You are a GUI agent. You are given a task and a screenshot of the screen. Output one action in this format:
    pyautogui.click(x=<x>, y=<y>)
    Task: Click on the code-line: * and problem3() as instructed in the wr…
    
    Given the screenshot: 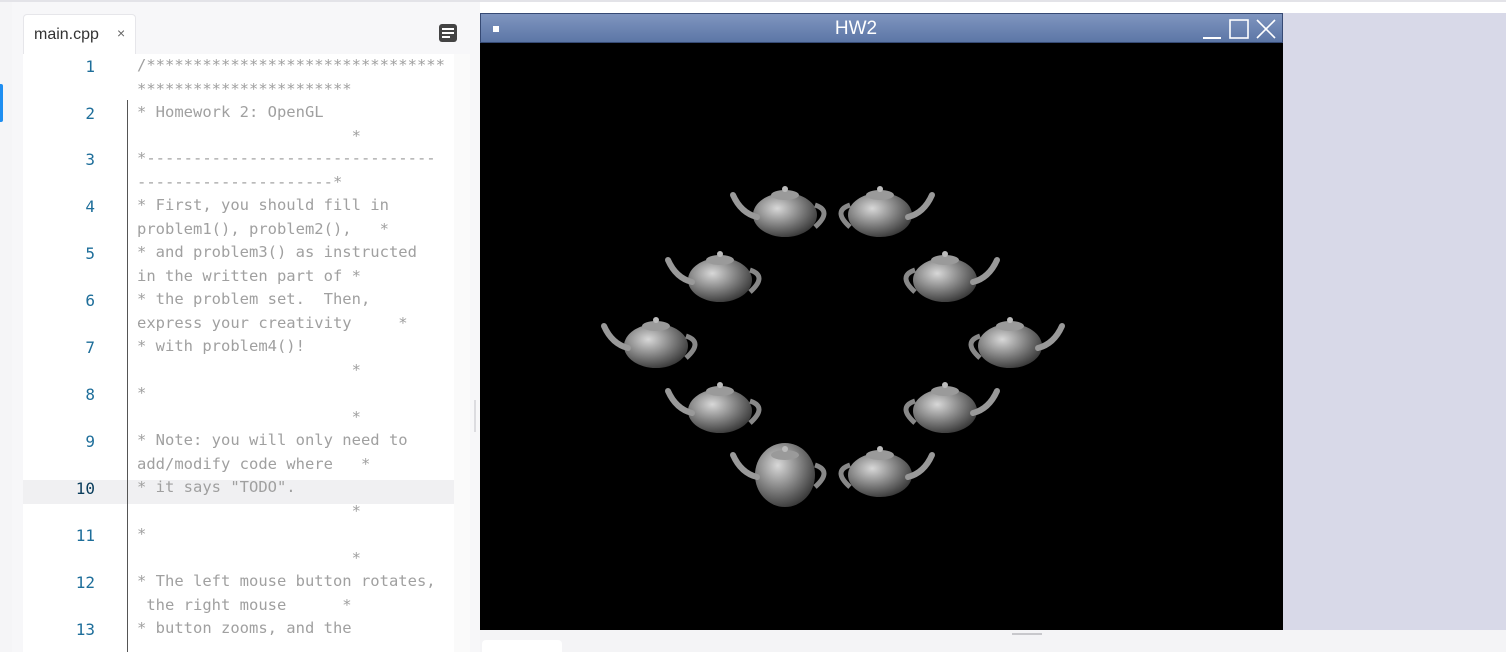 What is the action you would take?
    pyautogui.click(x=293, y=264)
    